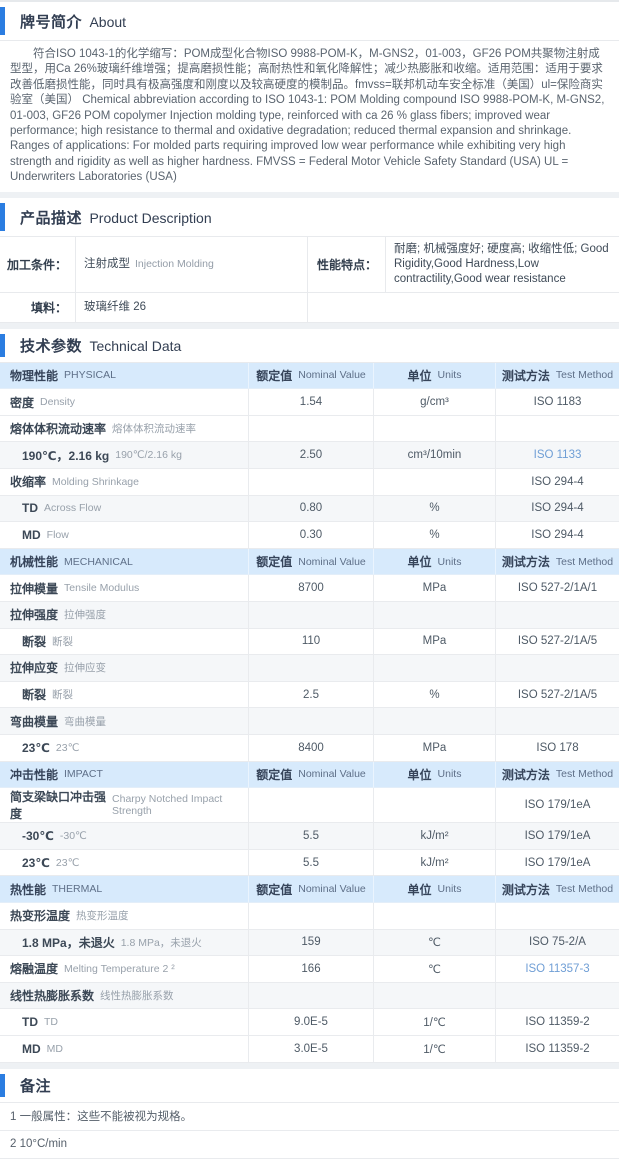 This screenshot has height=1175, width=619. What do you see at coordinates (557, 1022) in the screenshot?
I see `param-test-method: ISO 11359-2` at bounding box center [557, 1022].